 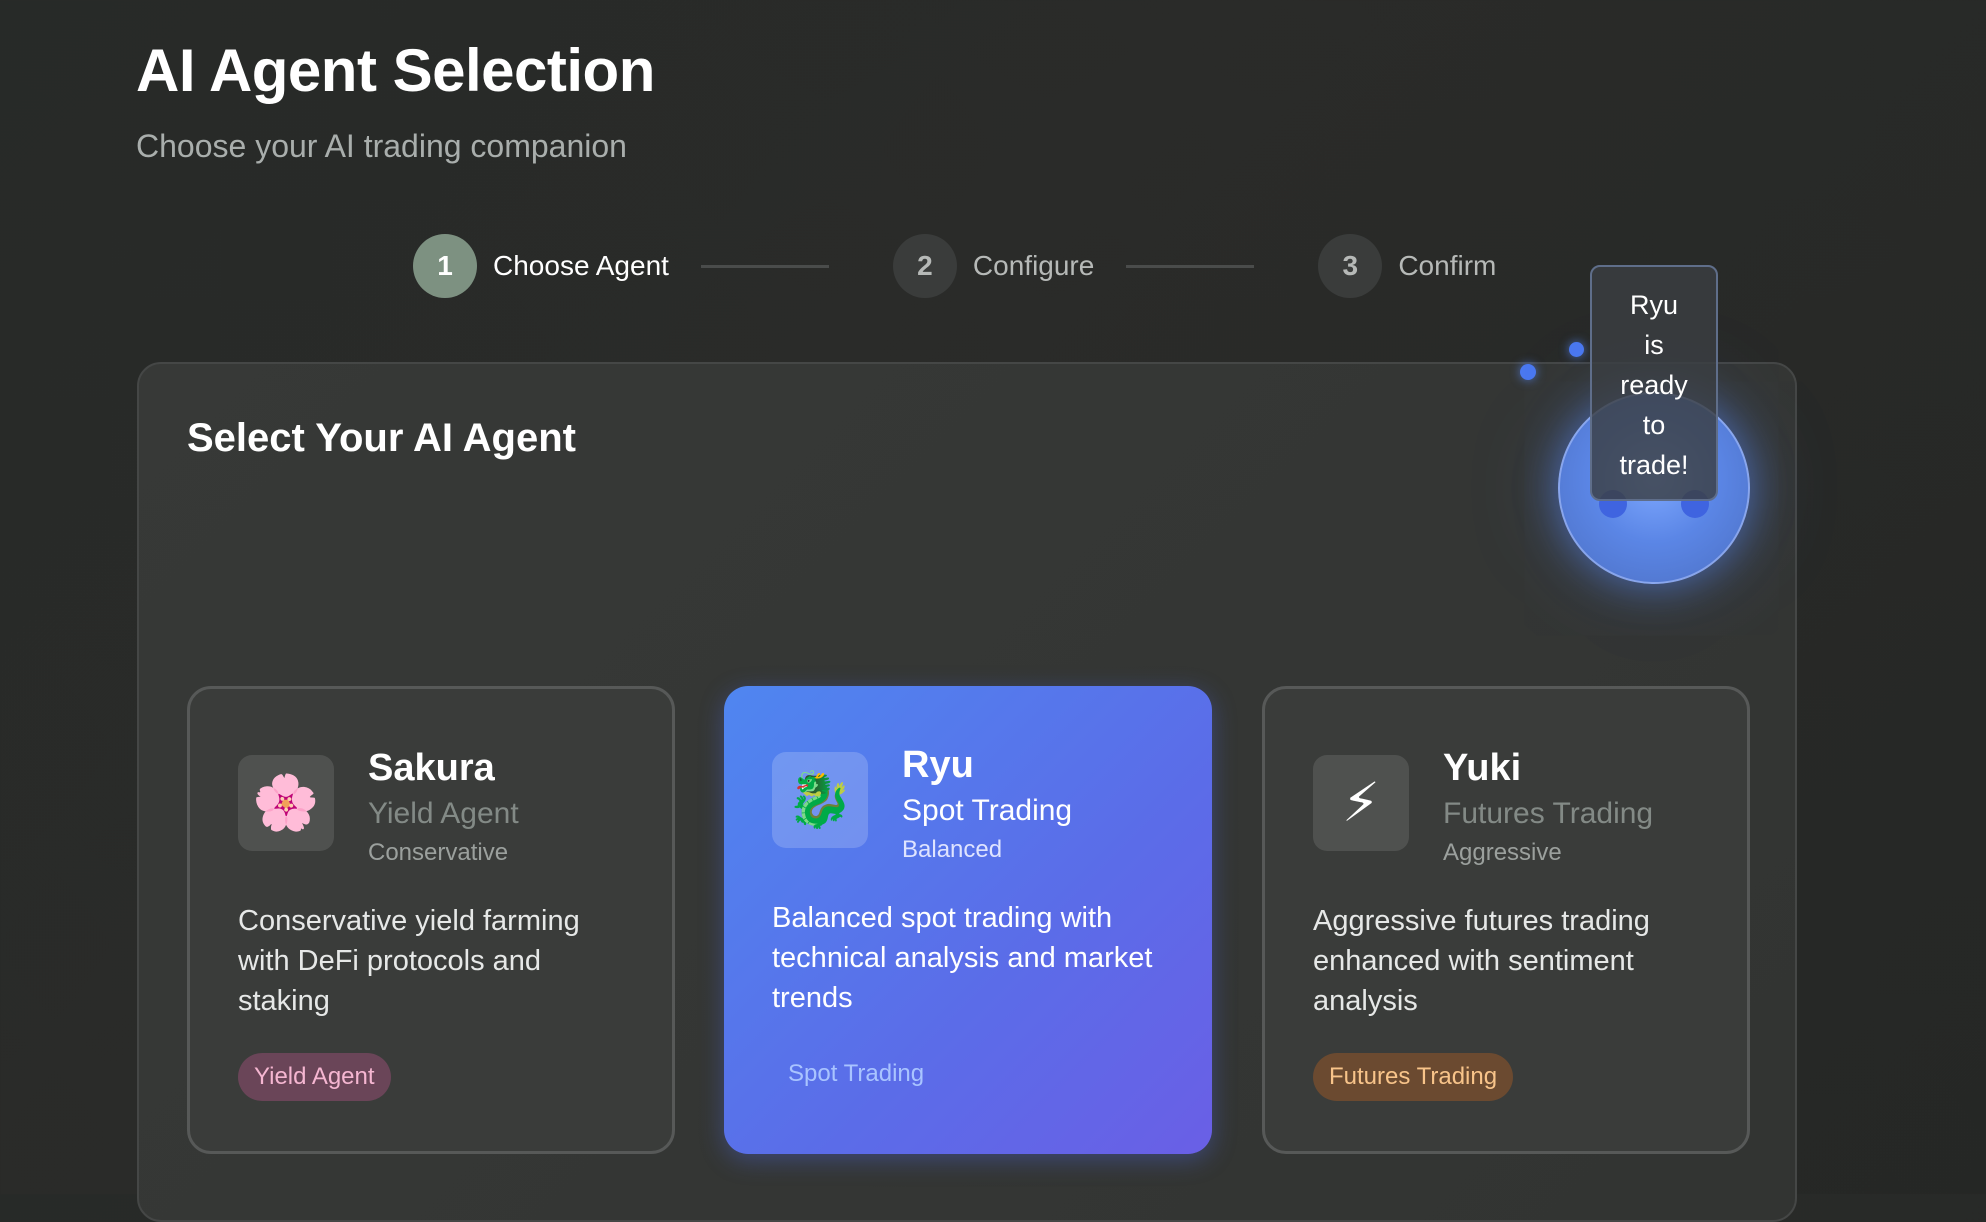 I want to click on agent-tag: Yield Agent, so click(x=314, y=1077).